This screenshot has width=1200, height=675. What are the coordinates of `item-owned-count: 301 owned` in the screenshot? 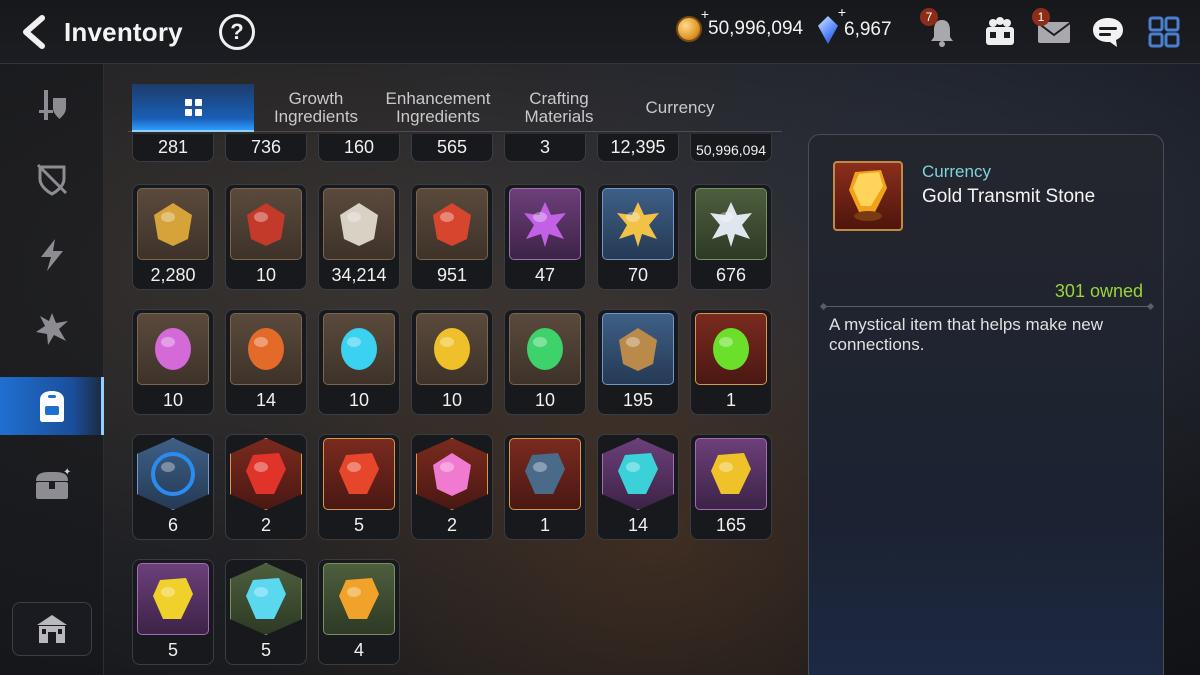 It's located at (1098, 291).